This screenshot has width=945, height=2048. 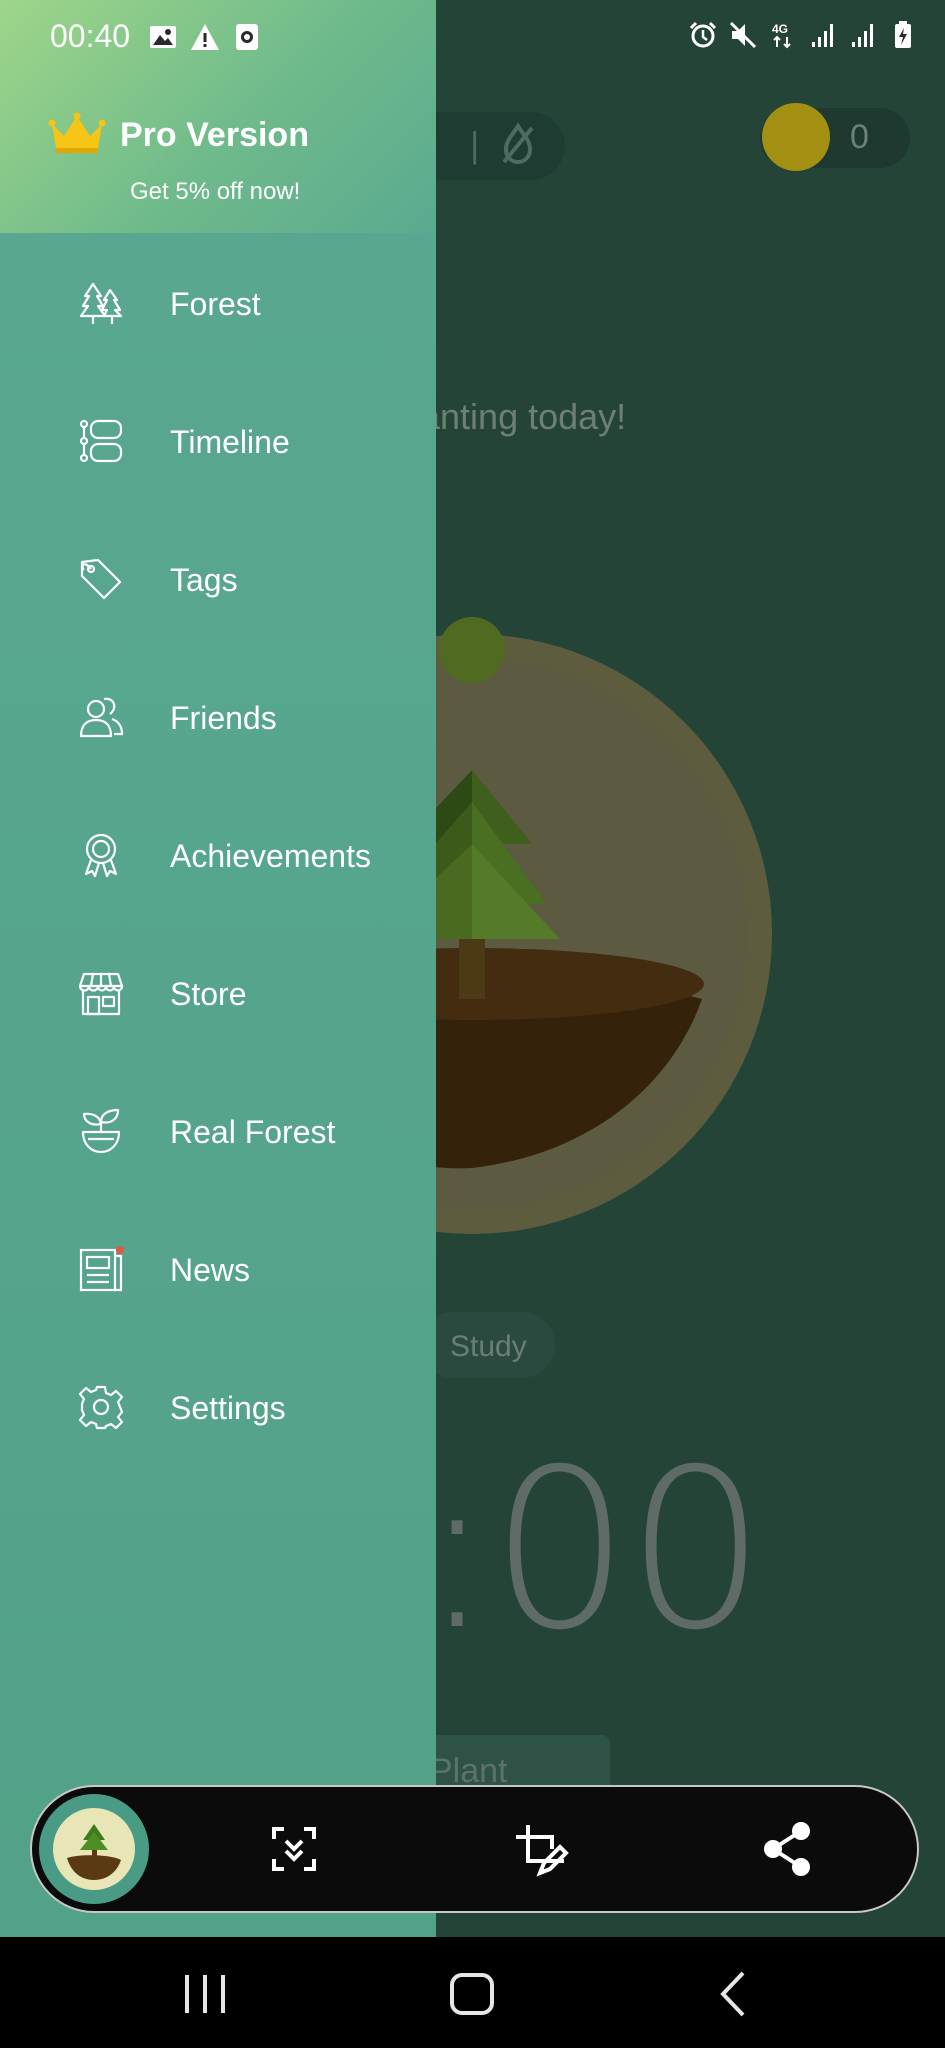 I want to click on warning-icon, so click(x=205, y=37).